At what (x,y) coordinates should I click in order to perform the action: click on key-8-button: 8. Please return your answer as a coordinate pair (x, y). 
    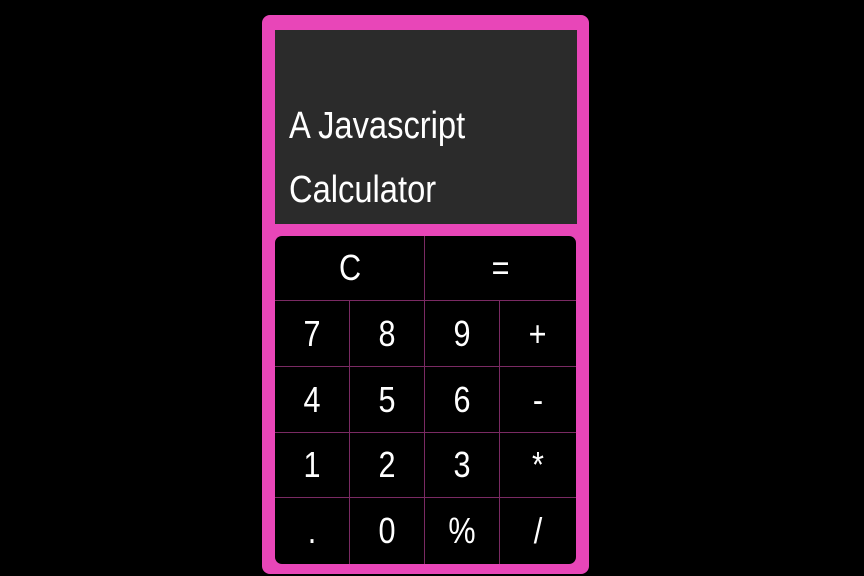
    Looking at the image, I should click on (387, 334).